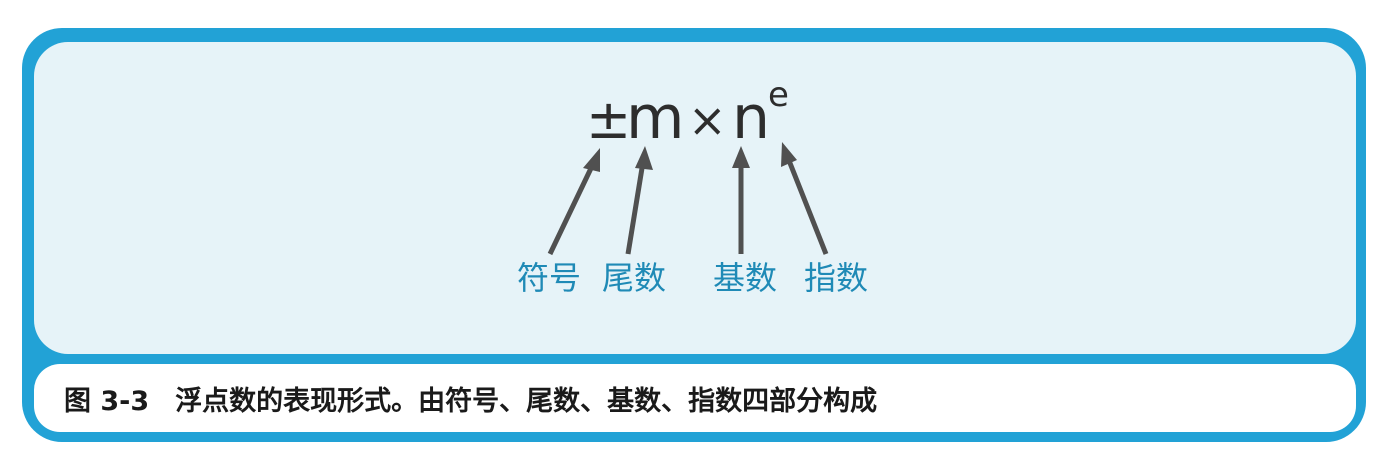 The width and height of the screenshot is (1400, 468). What do you see at coordinates (526, 401) in the screenshot?
I see `figure-caption: 浮点数的表现形式。由符号、尾数、基数、指数四部分构成` at bounding box center [526, 401].